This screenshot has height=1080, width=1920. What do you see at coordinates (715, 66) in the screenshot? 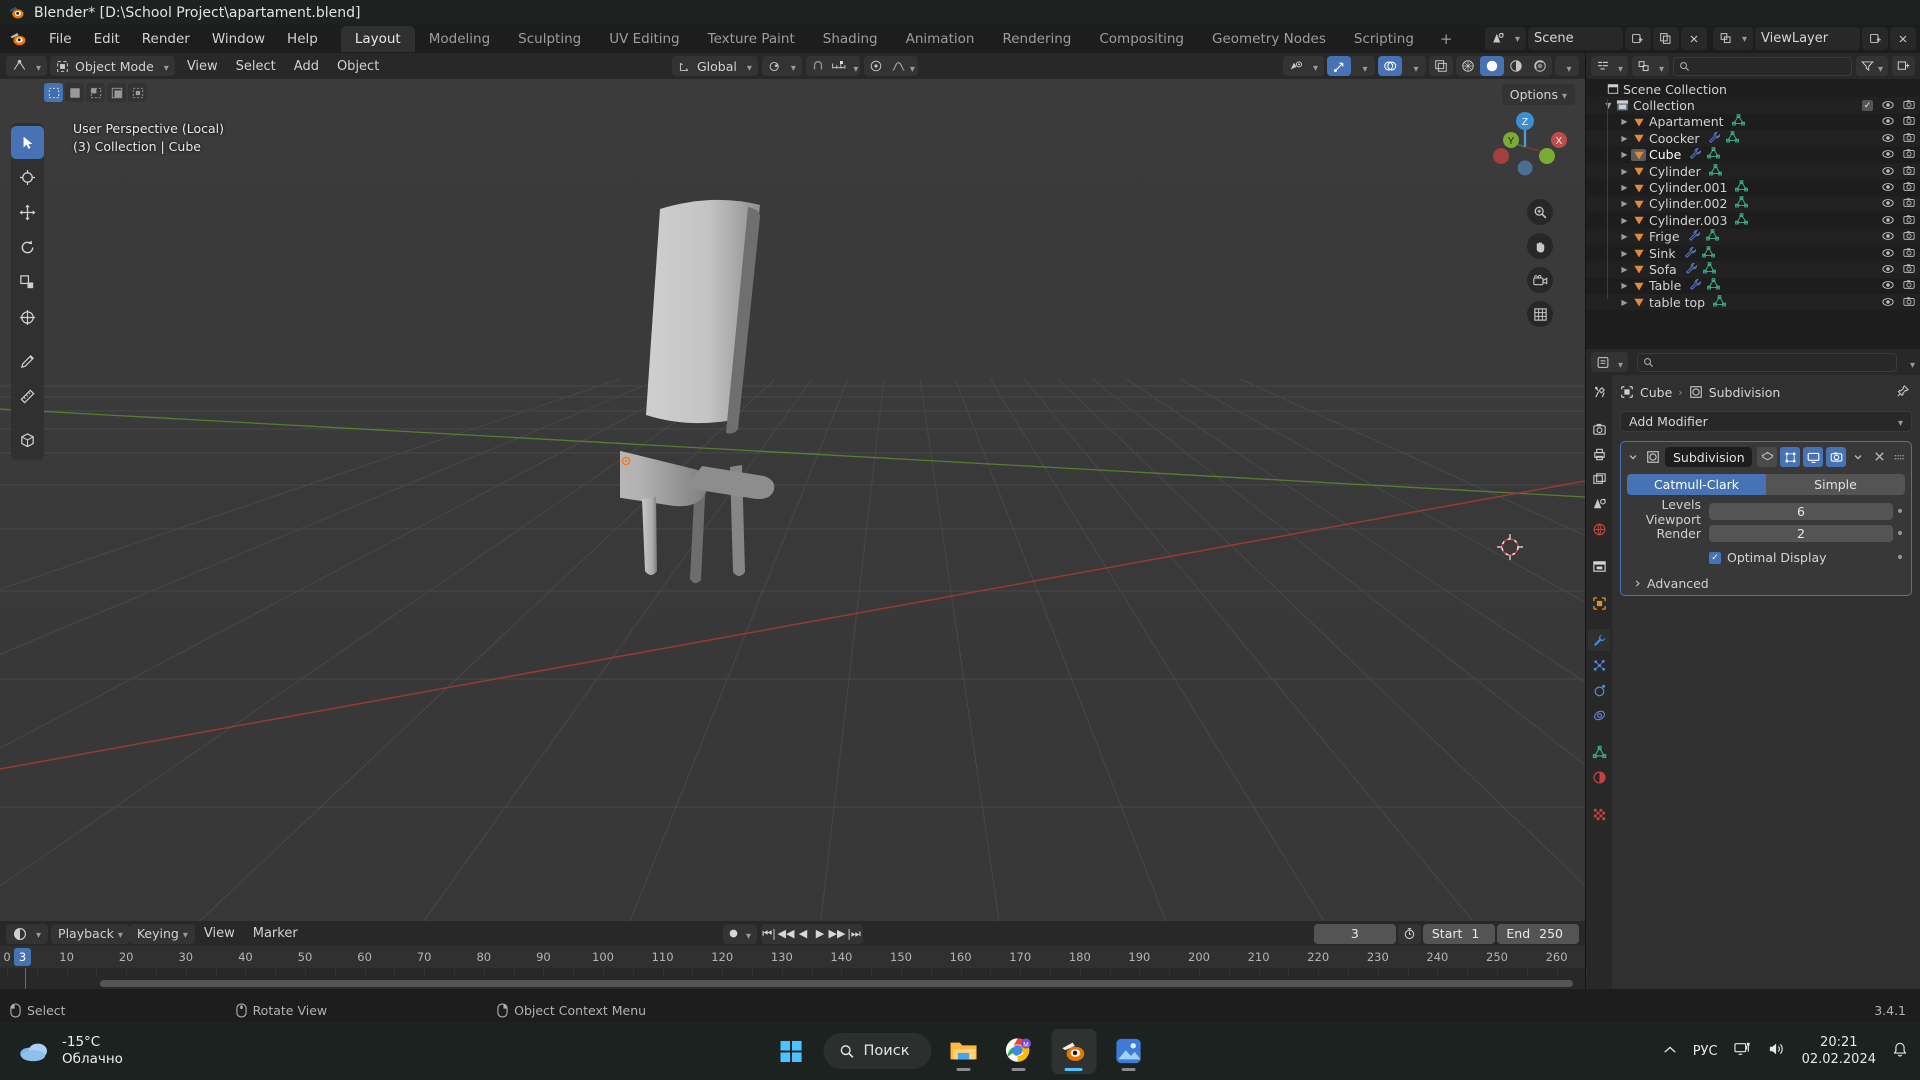
I see `transform-orientation-selector: Global` at bounding box center [715, 66].